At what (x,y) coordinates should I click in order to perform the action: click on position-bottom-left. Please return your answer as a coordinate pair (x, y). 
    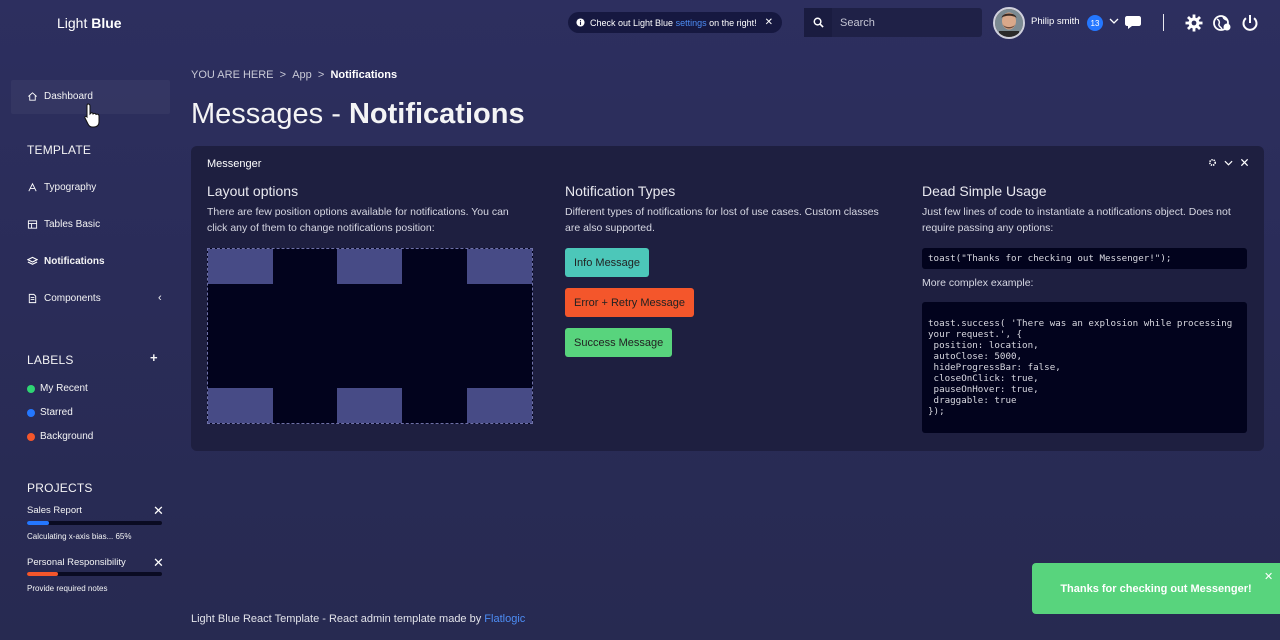
    Looking at the image, I should click on (240, 405).